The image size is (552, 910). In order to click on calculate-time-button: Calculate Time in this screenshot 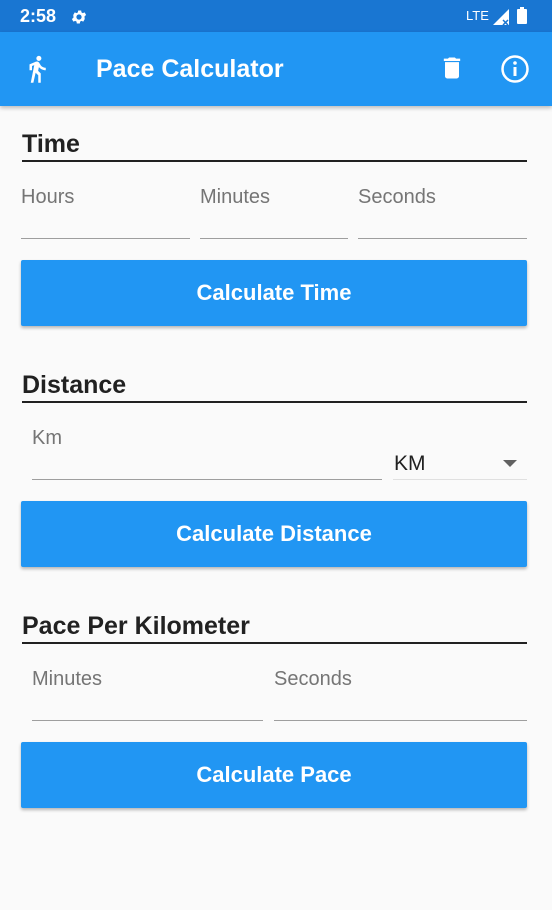, I will do `click(274, 293)`.